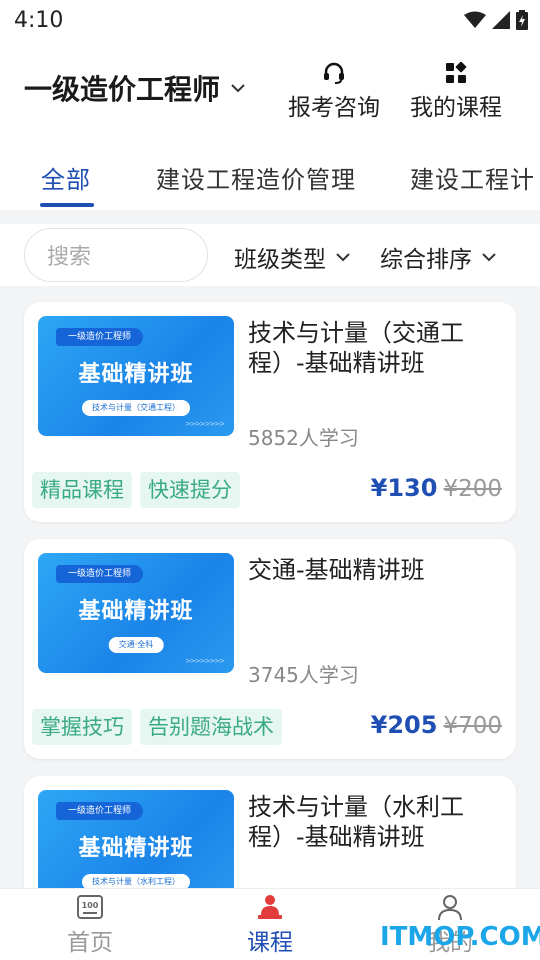  I want to click on course-title: 交通-基础精讲班, so click(336, 570).